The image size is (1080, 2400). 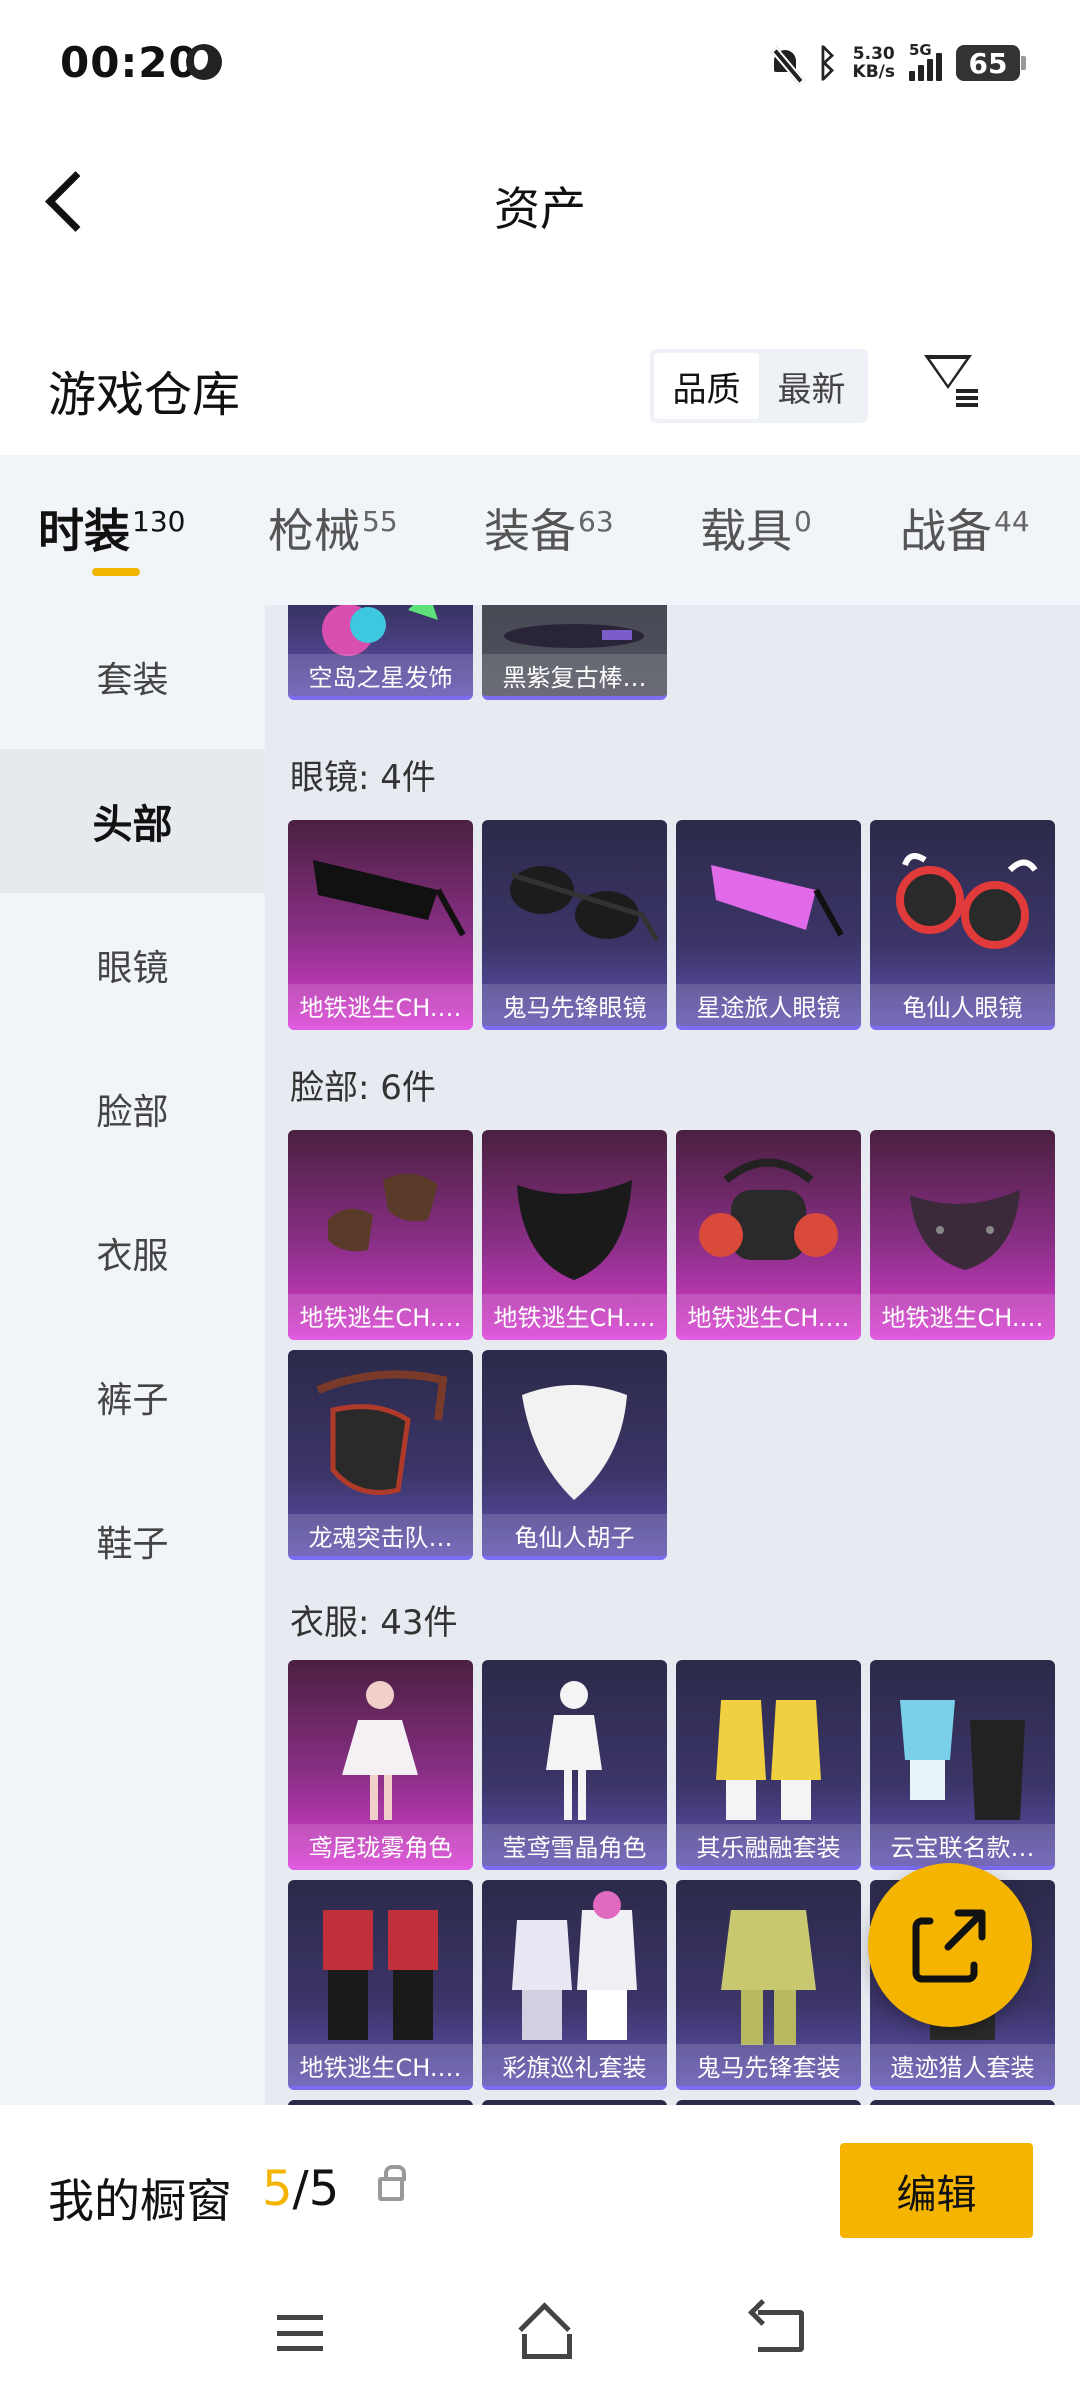 I want to click on item-card: 星途旅人眼镜, so click(x=768, y=925).